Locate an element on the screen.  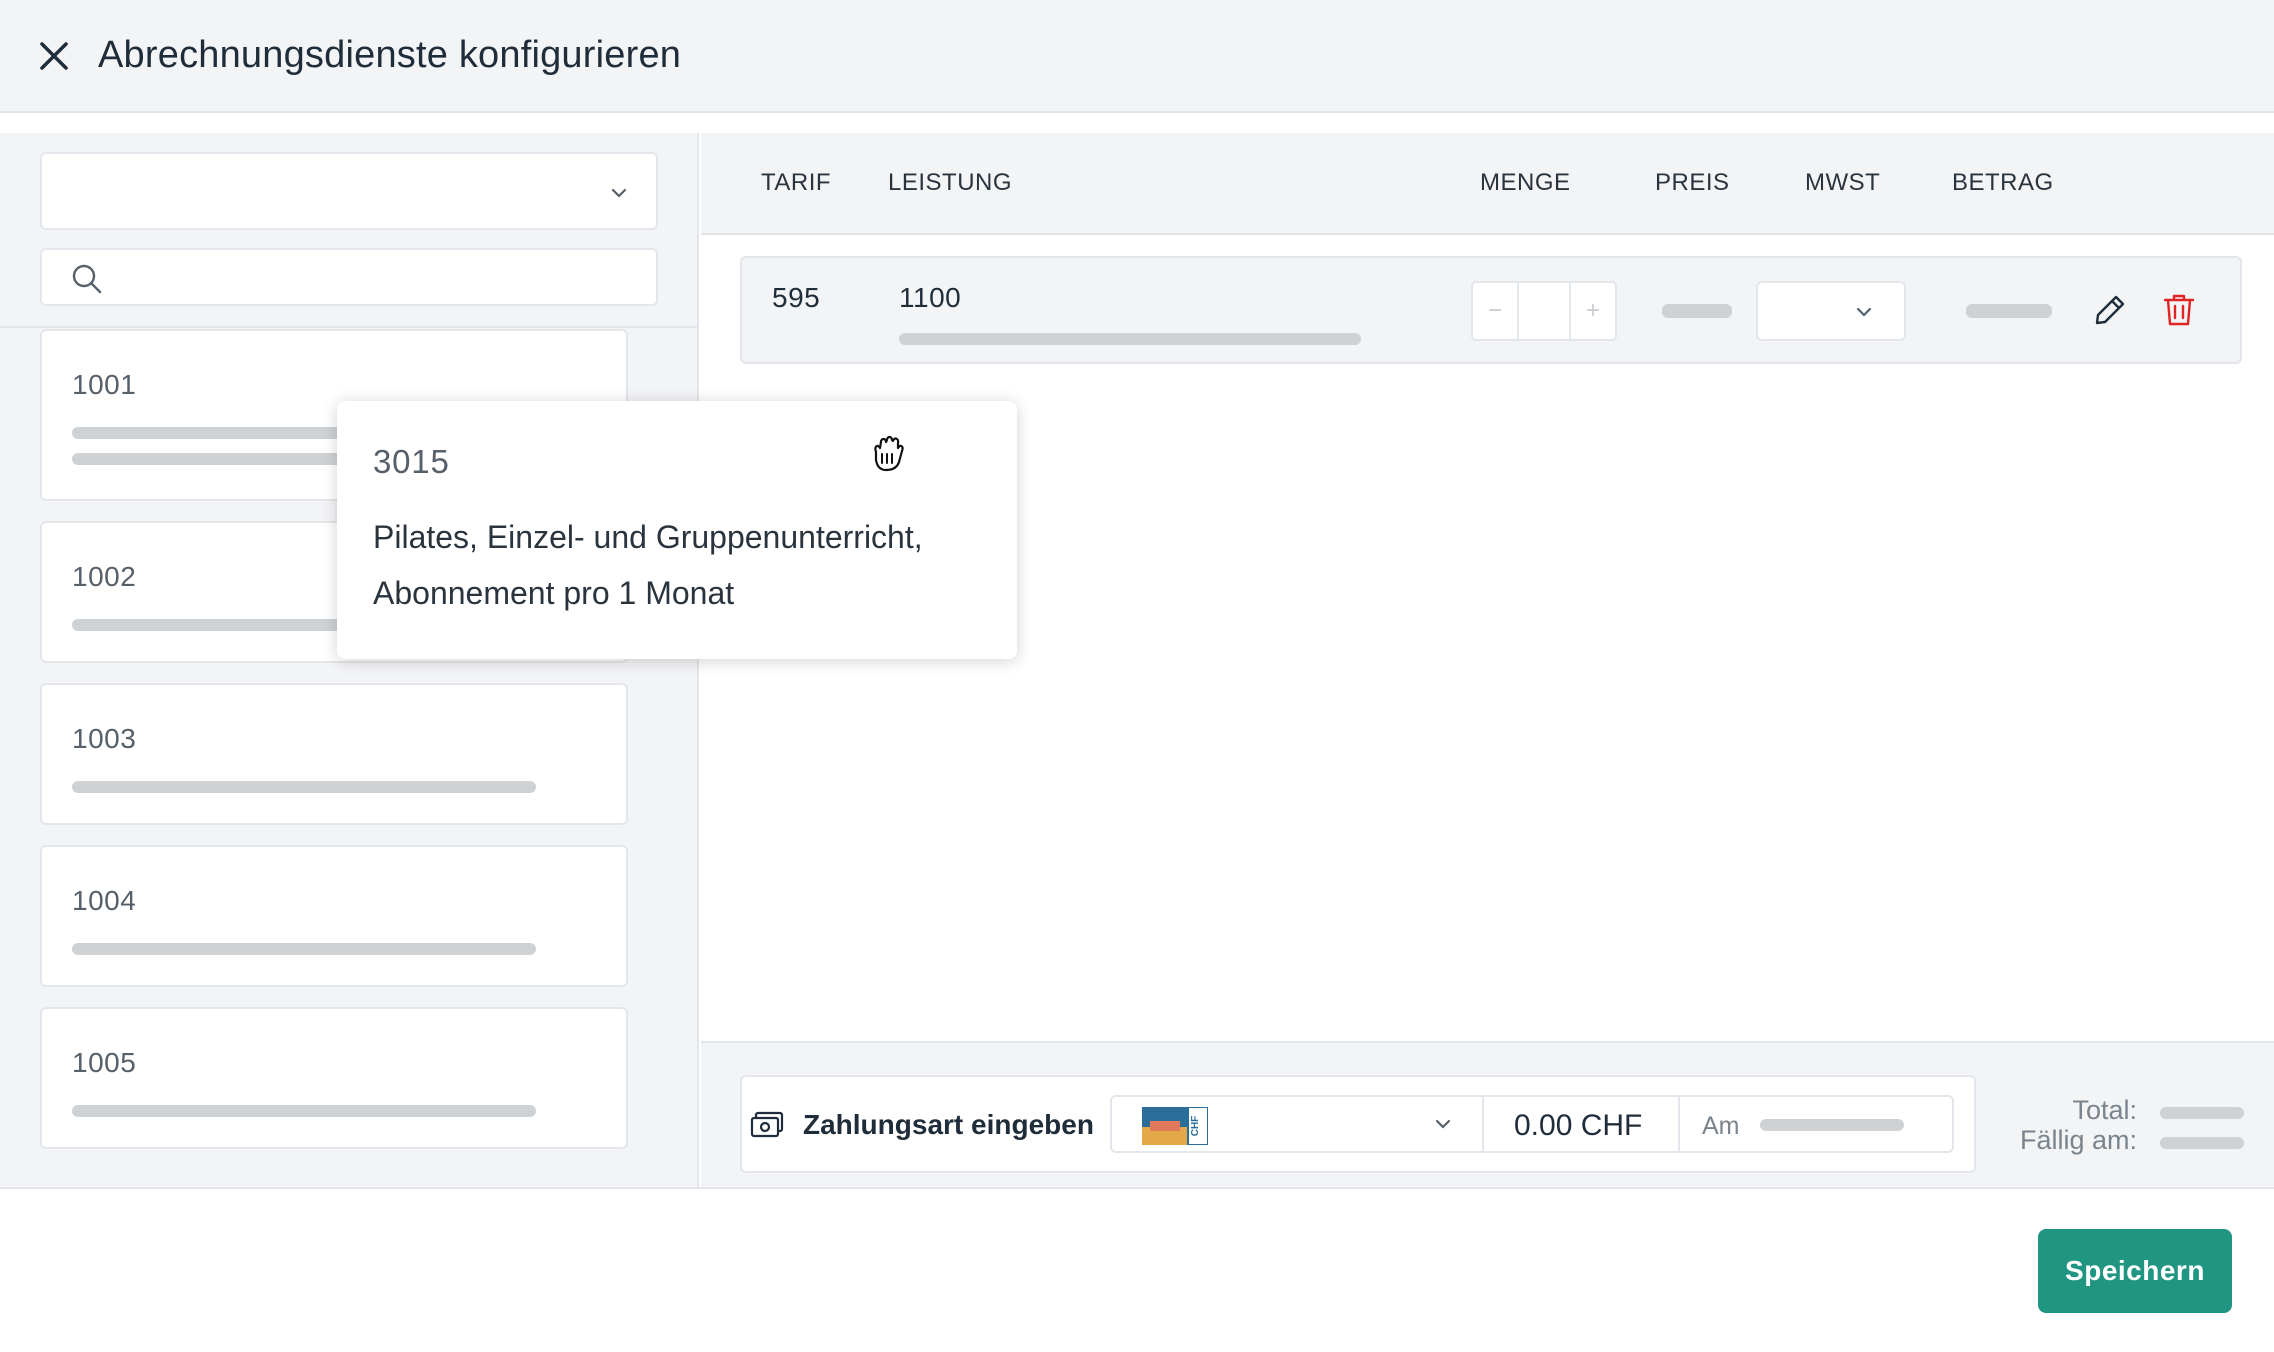
column-header-leistung: LEISTUNG is located at coordinates (950, 182).